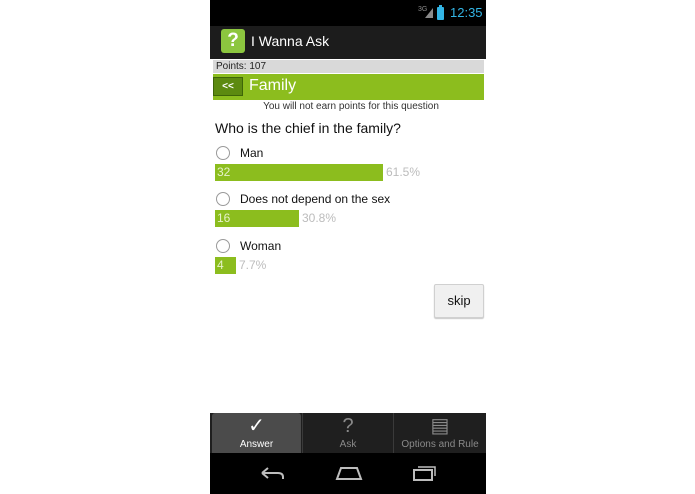 The height and width of the screenshot is (494, 695). I want to click on action-bar: ? I Wanna Ask, so click(348, 42).